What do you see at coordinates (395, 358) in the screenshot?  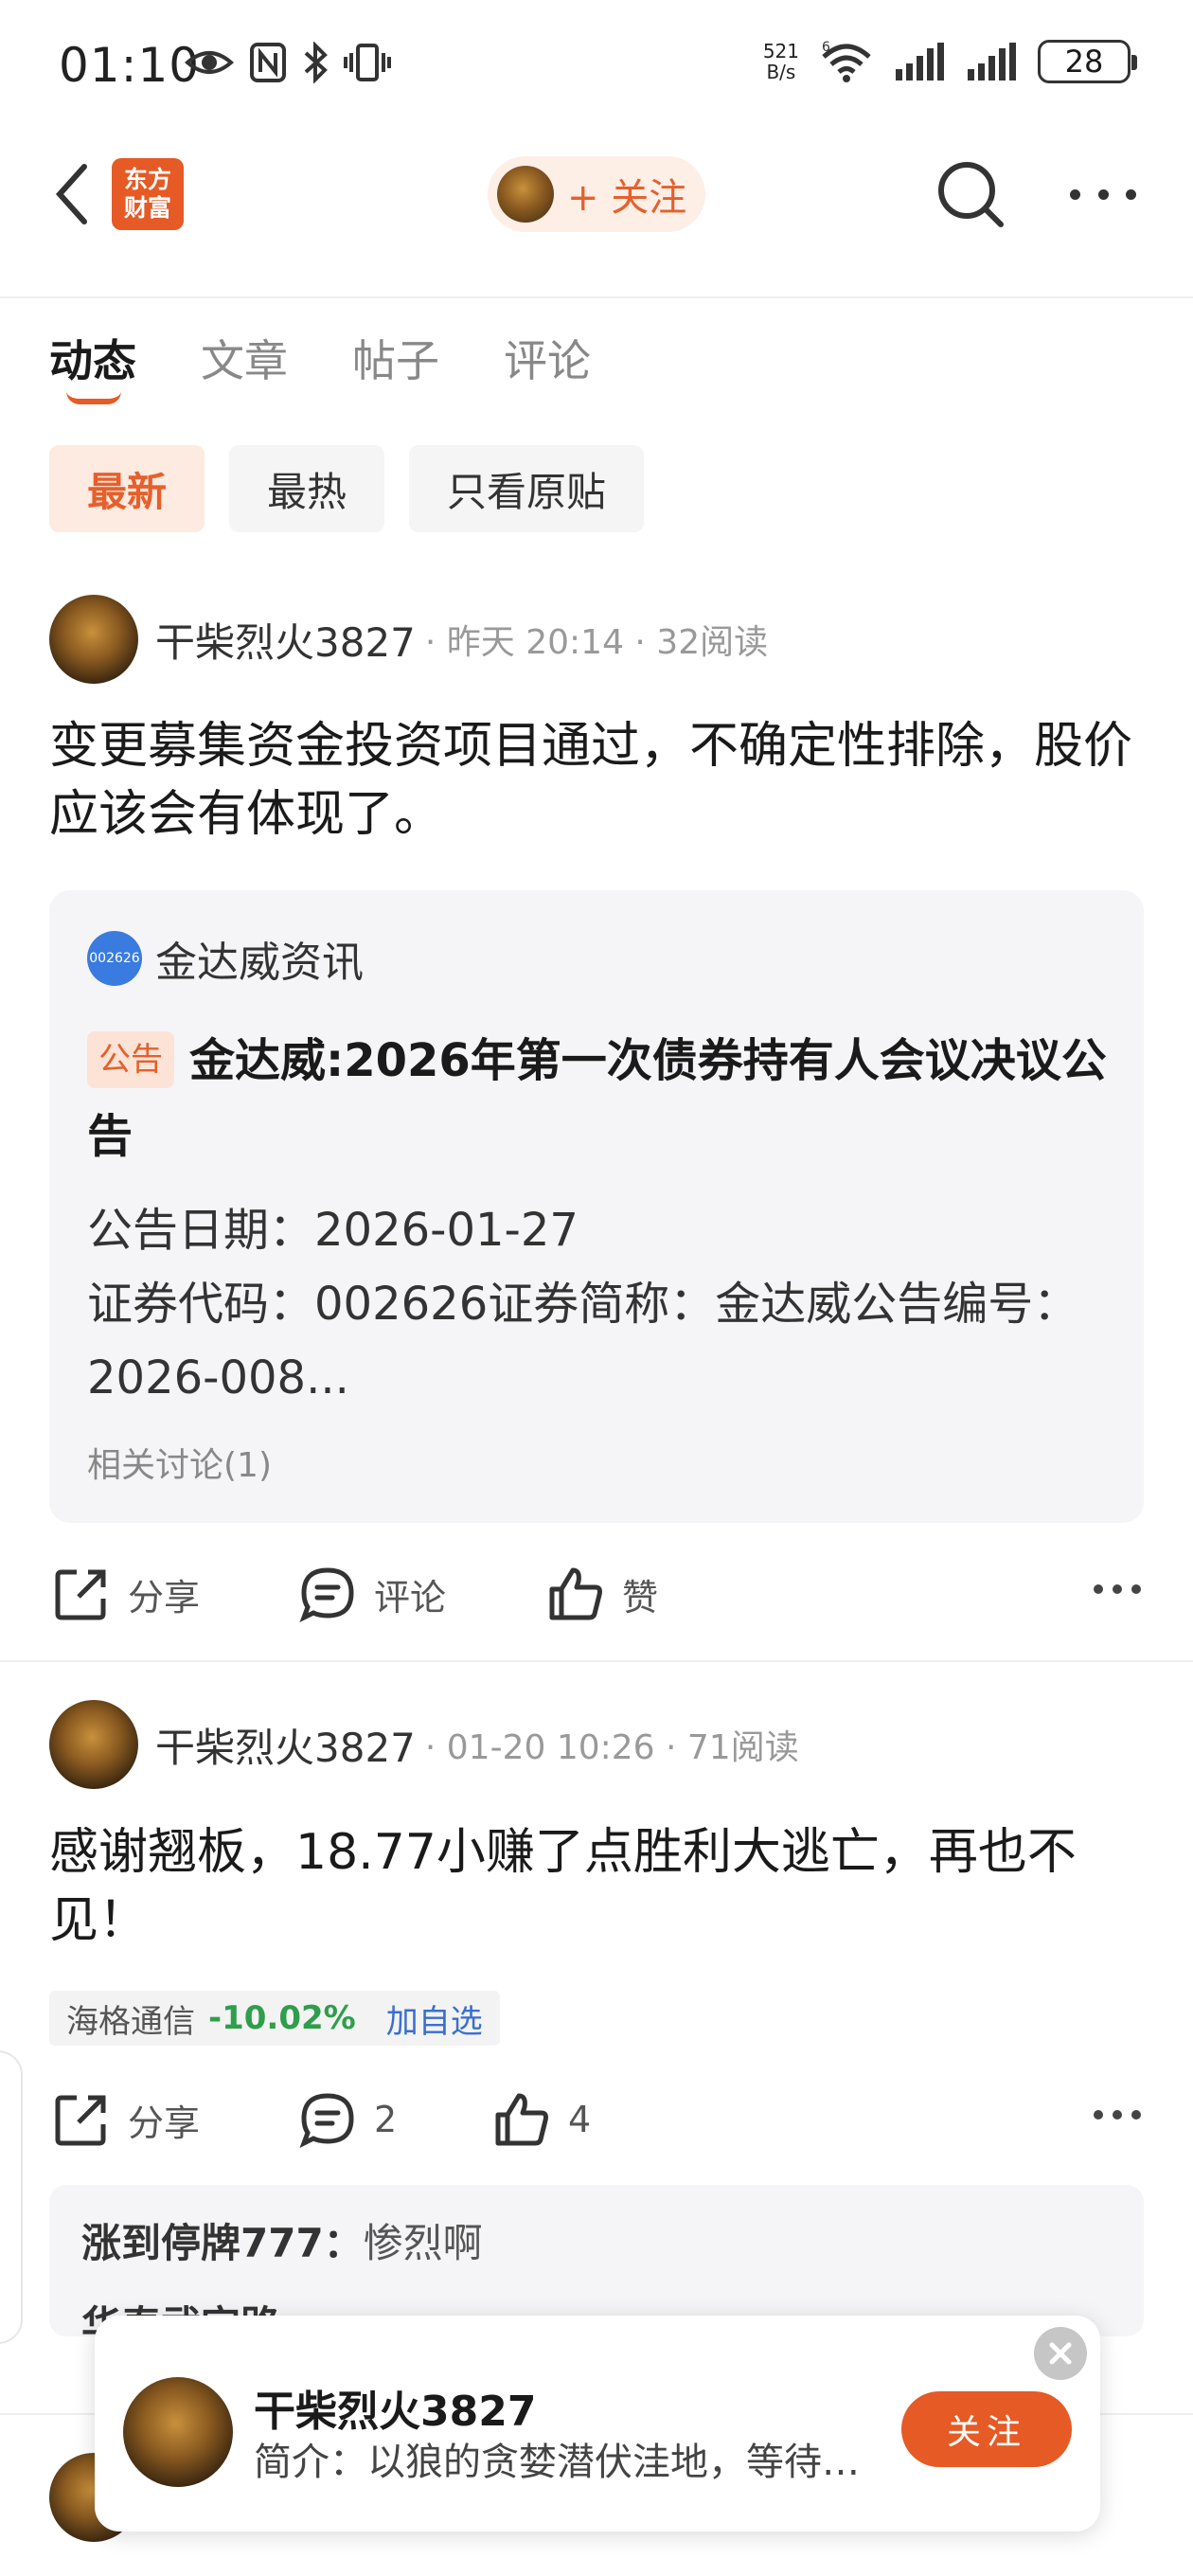 I see `tab-posts: 帖子` at bounding box center [395, 358].